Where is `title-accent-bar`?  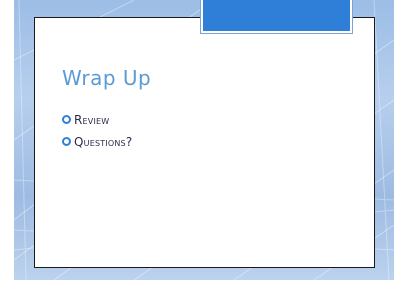
title-accent-bar is located at coordinates (276, 16).